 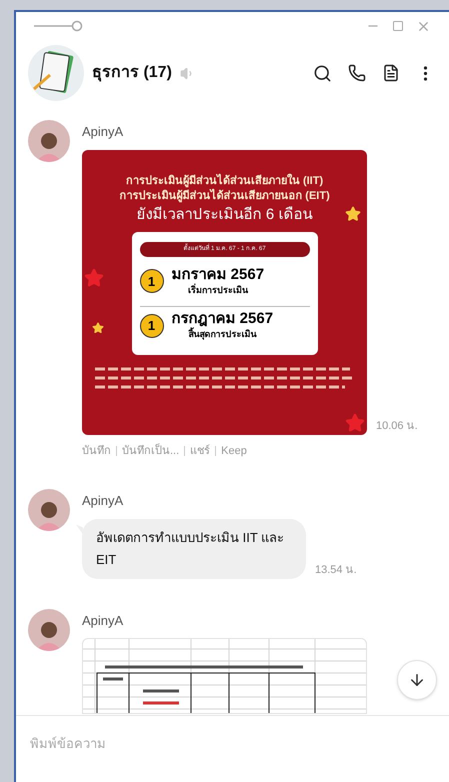 I want to click on message-text: อัพเดตการทำแบบประเมิน IIT และ EIT, so click(x=190, y=548).